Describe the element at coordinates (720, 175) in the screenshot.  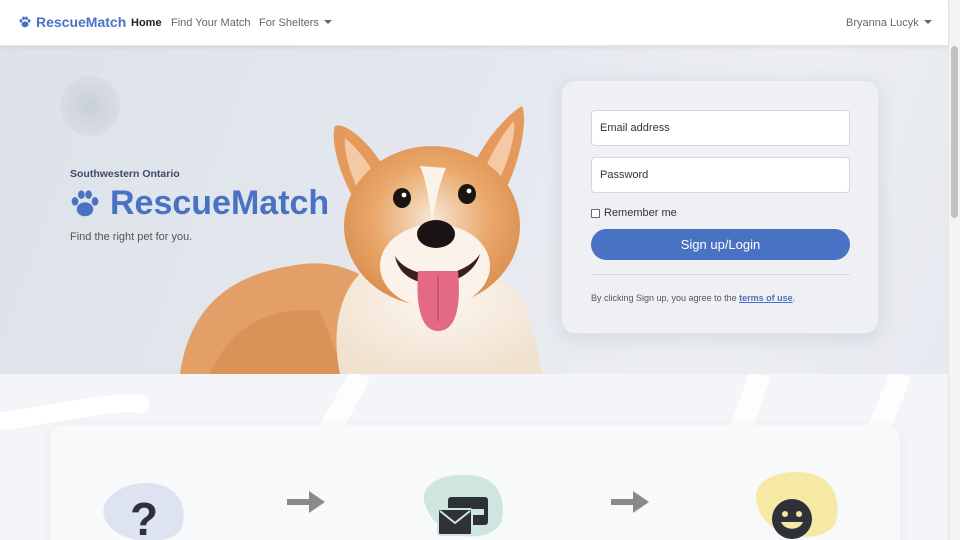
I see `password-field` at that location.